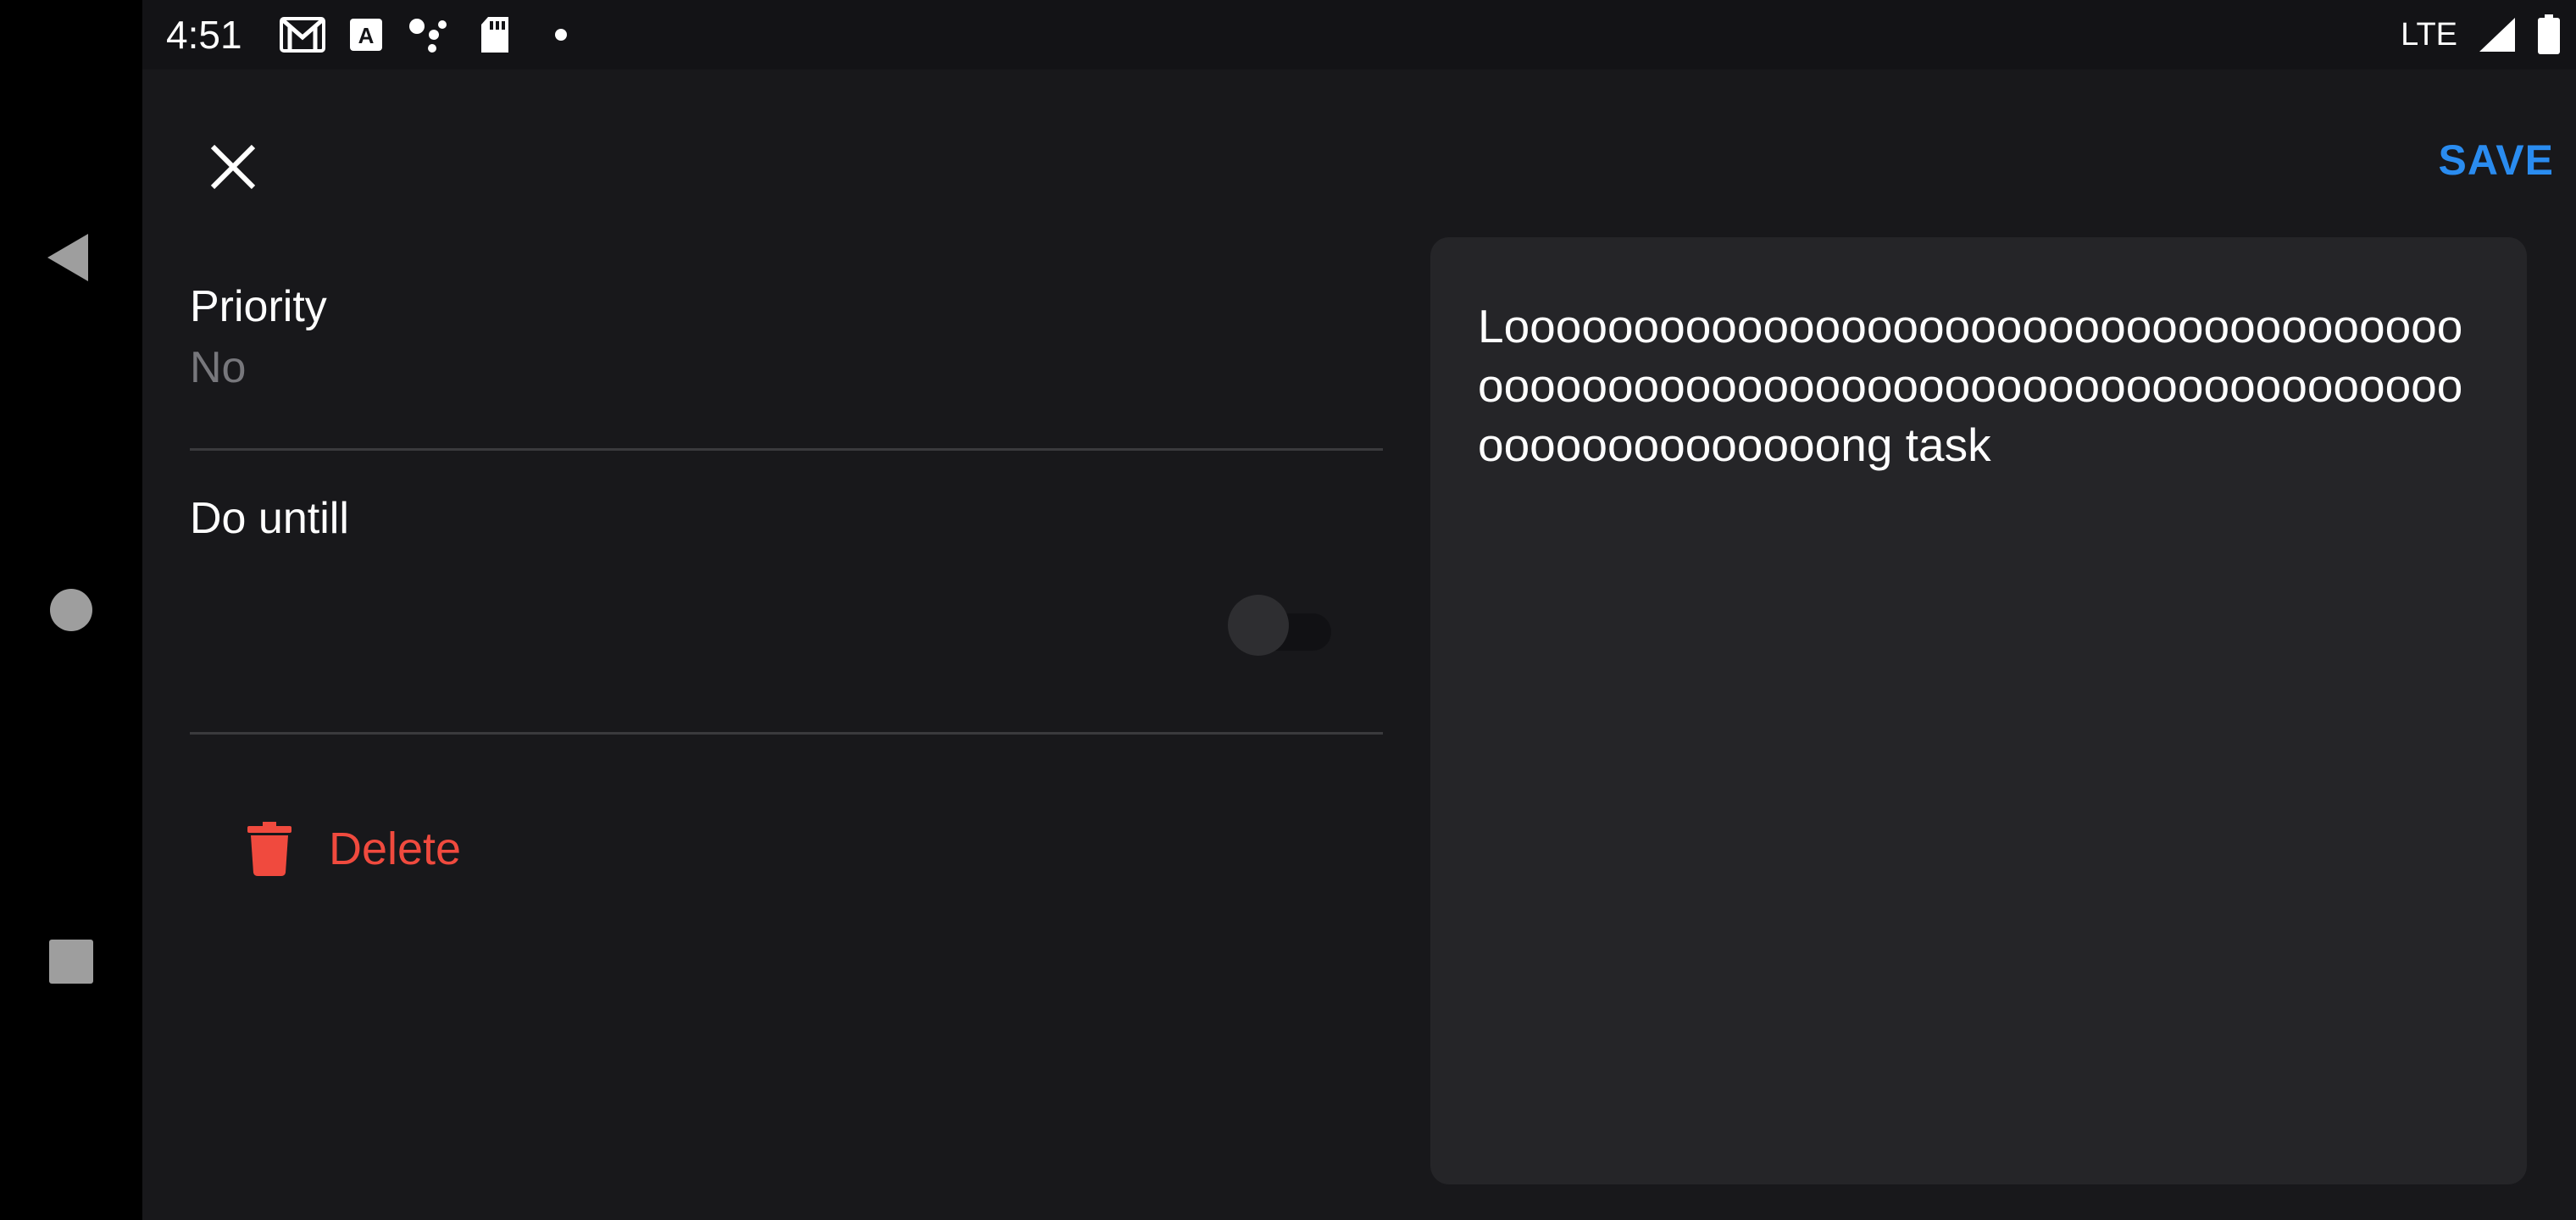 The height and width of the screenshot is (1220, 2576). Describe the element at coordinates (204, 35) in the screenshot. I see `status-time: 4:51` at that location.